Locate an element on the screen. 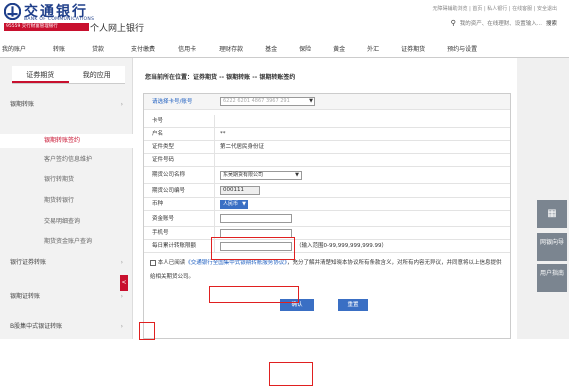  tab-my-apps: 我的应用 is located at coordinates (97, 74).